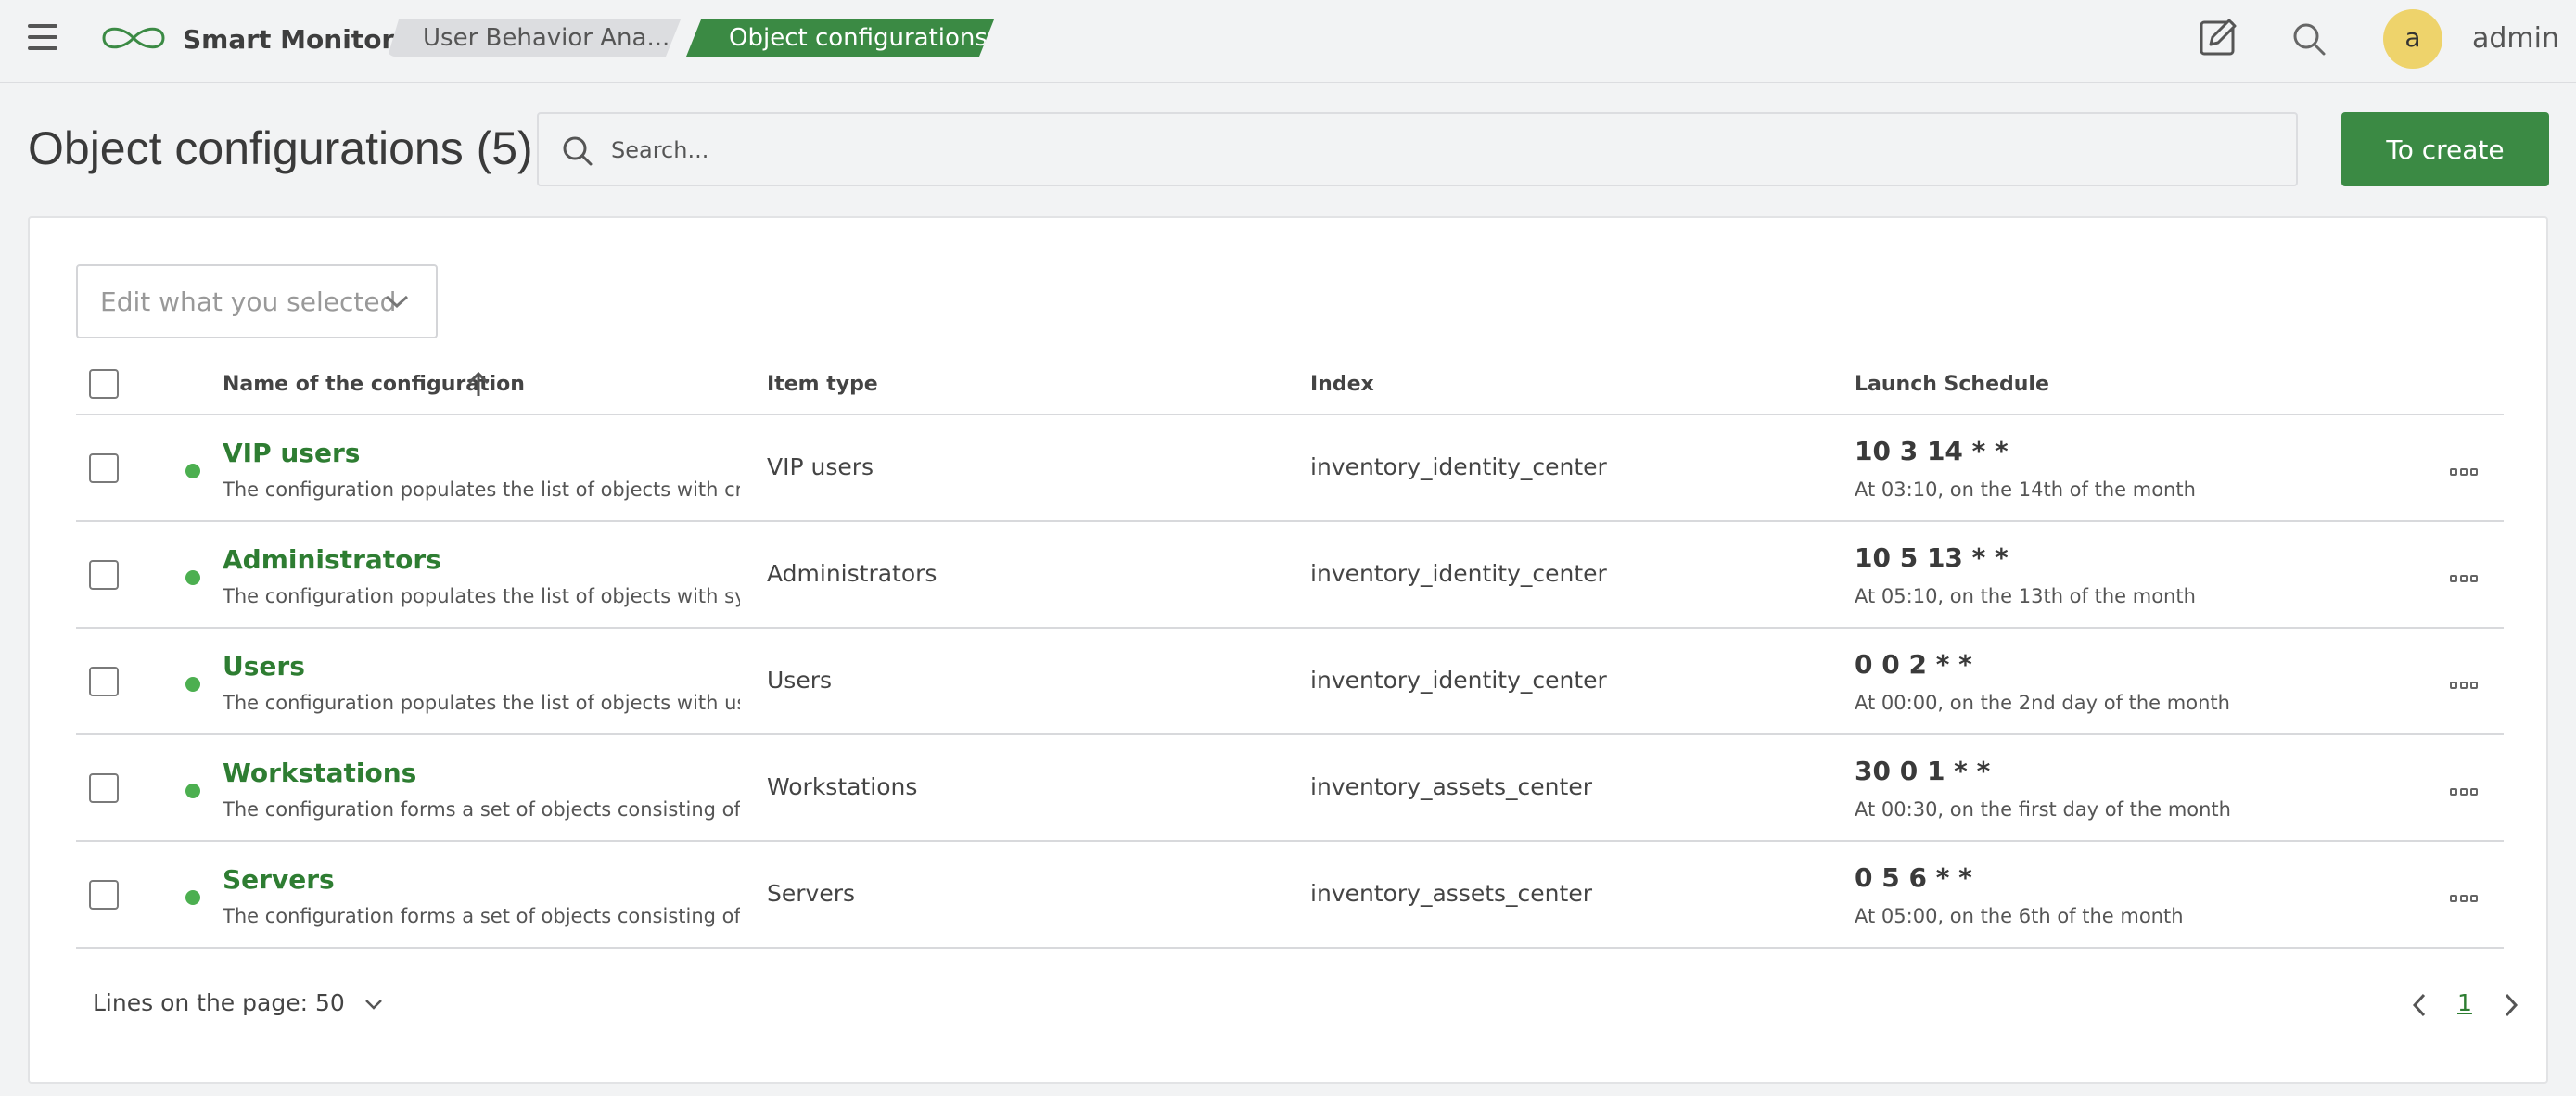  Describe the element at coordinates (332, 560) in the screenshot. I see `configuration-name-link: Administrators` at that location.